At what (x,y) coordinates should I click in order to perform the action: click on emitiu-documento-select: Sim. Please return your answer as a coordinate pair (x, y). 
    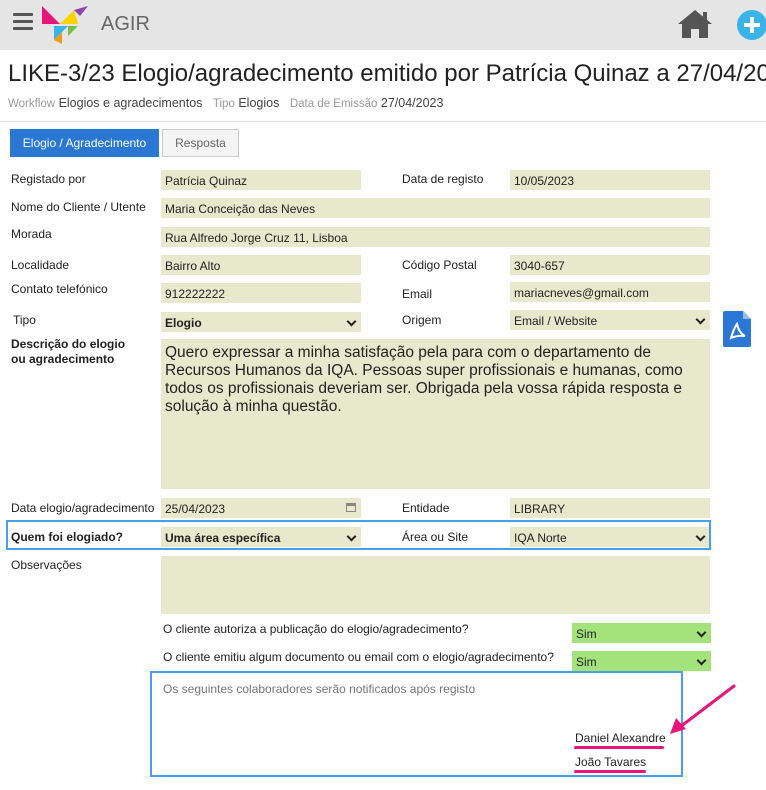
    Looking at the image, I should click on (641, 661).